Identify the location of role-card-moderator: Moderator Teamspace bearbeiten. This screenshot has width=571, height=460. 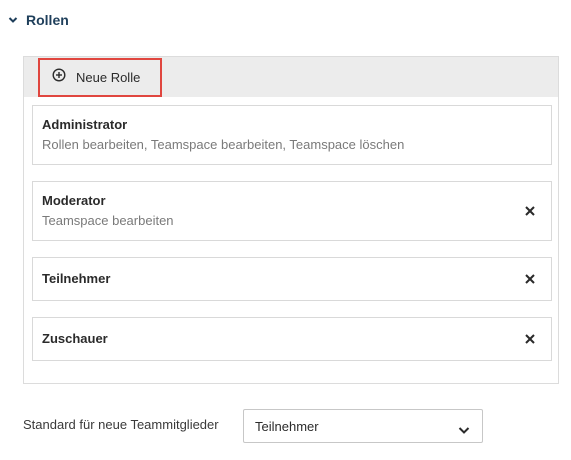
(292, 211).